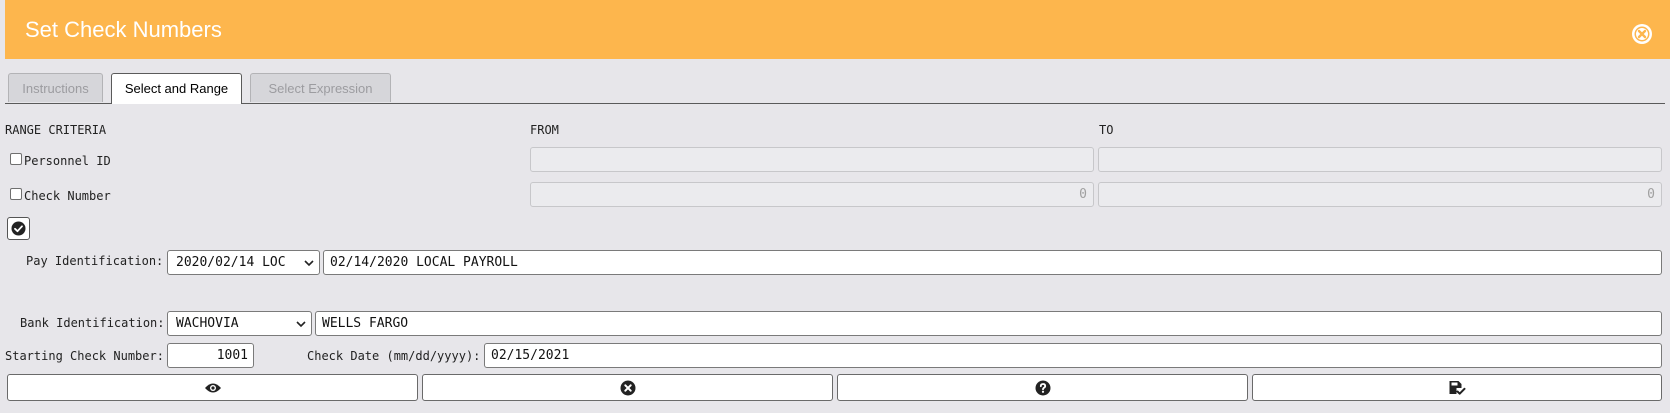 The width and height of the screenshot is (1670, 413). What do you see at coordinates (67, 196) in the screenshot?
I see `check-number-label: Check Number` at bounding box center [67, 196].